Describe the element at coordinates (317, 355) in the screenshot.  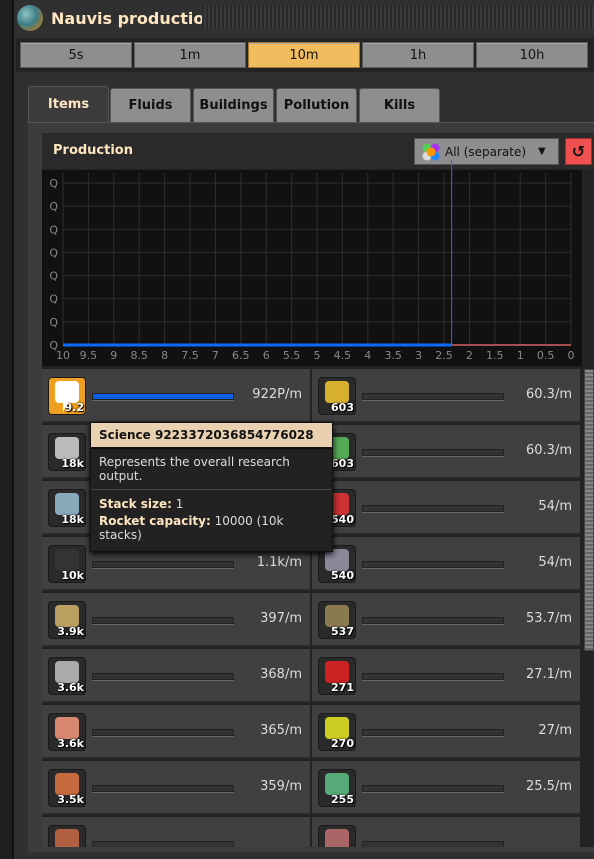
I see `x-tick-label: 5` at that location.